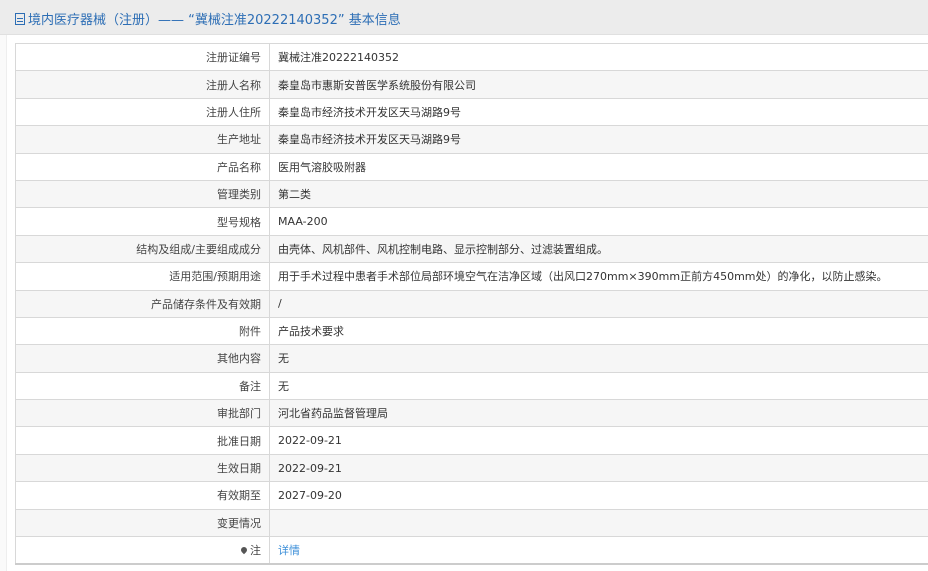  What do you see at coordinates (142, 166) in the screenshot?
I see `field-label: 产品名称` at bounding box center [142, 166].